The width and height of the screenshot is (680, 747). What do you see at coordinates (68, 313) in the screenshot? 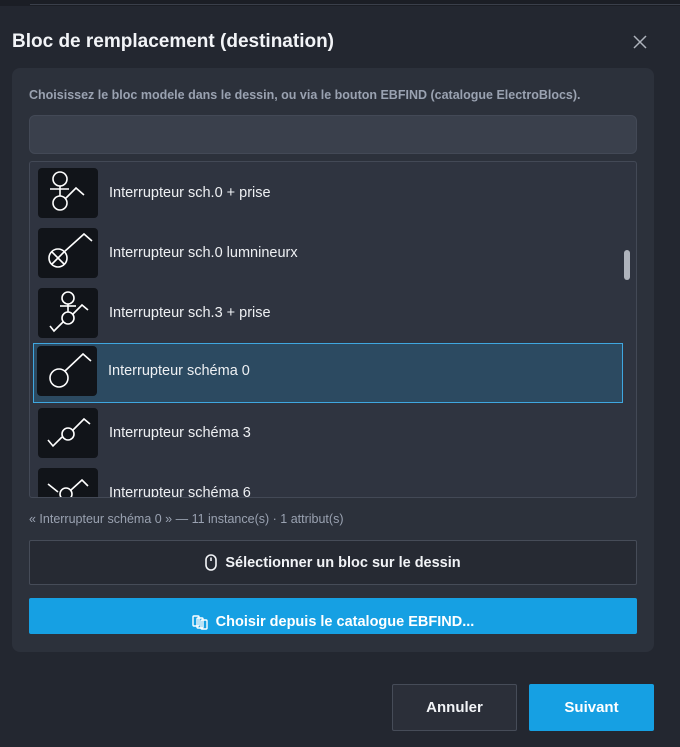
I see `switch3-socket-icon` at bounding box center [68, 313].